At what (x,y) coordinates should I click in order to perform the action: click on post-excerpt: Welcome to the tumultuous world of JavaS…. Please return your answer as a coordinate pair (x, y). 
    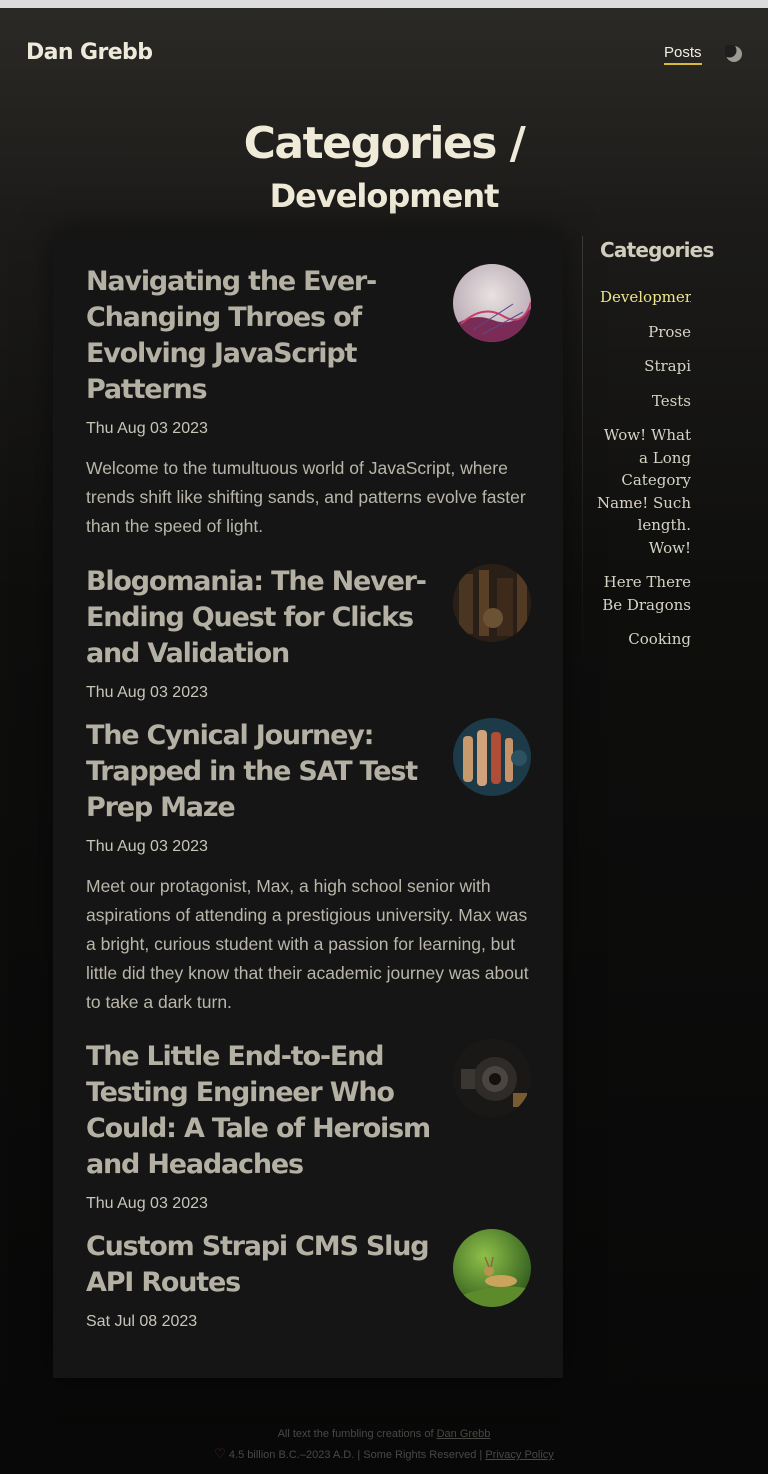
    Looking at the image, I should click on (306, 497).